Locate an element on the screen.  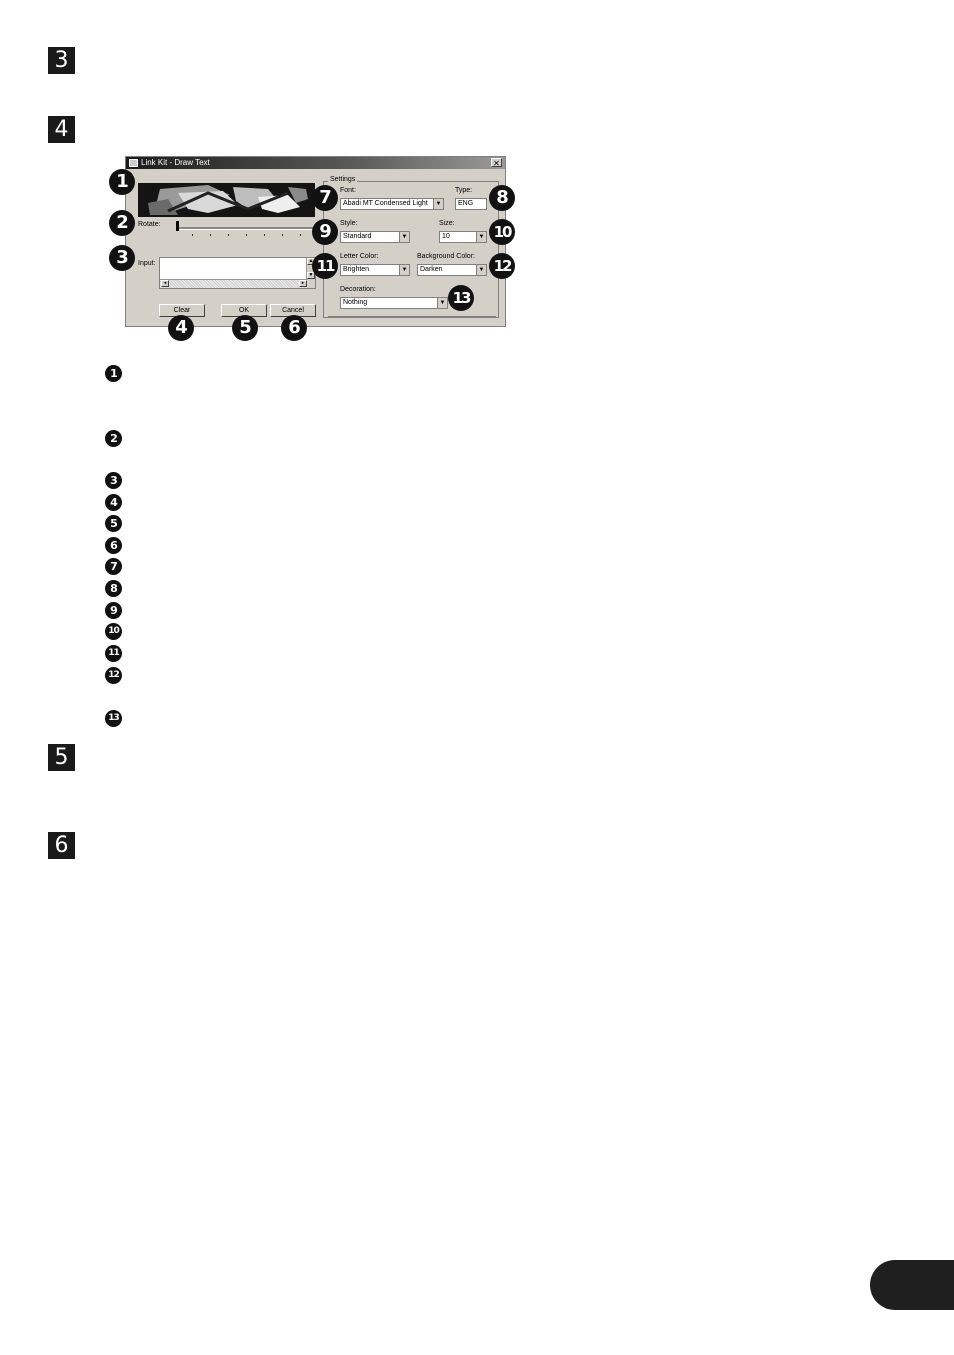
list-callout-1: 1 is located at coordinates (113, 373).